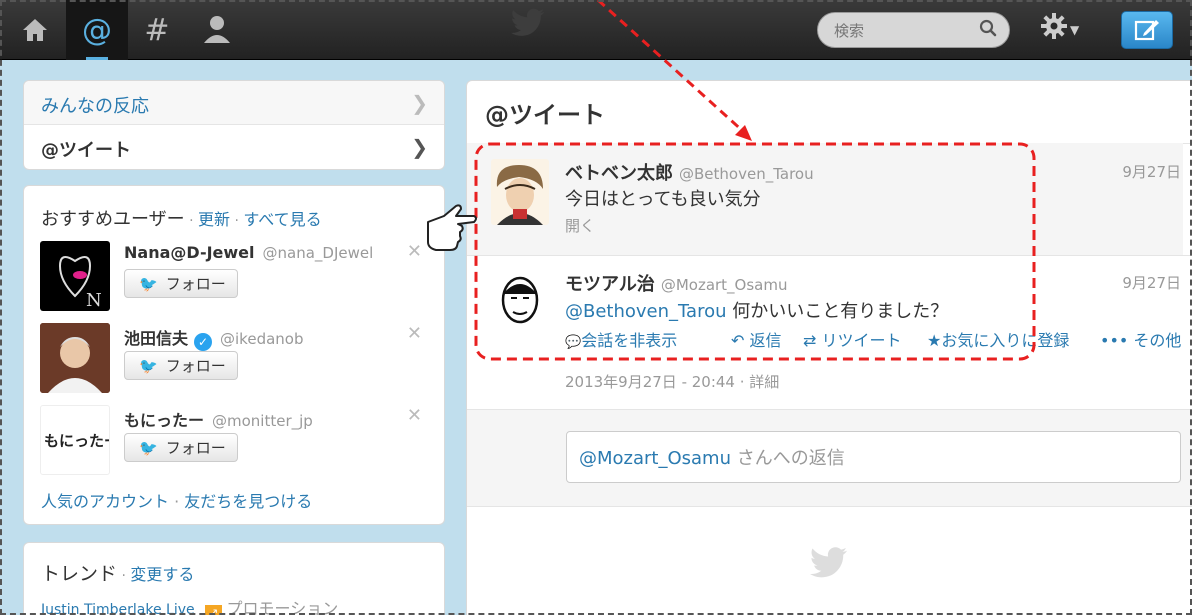 The image size is (1192, 615). Describe the element at coordinates (829, 506) in the screenshot. I see `divider` at that location.